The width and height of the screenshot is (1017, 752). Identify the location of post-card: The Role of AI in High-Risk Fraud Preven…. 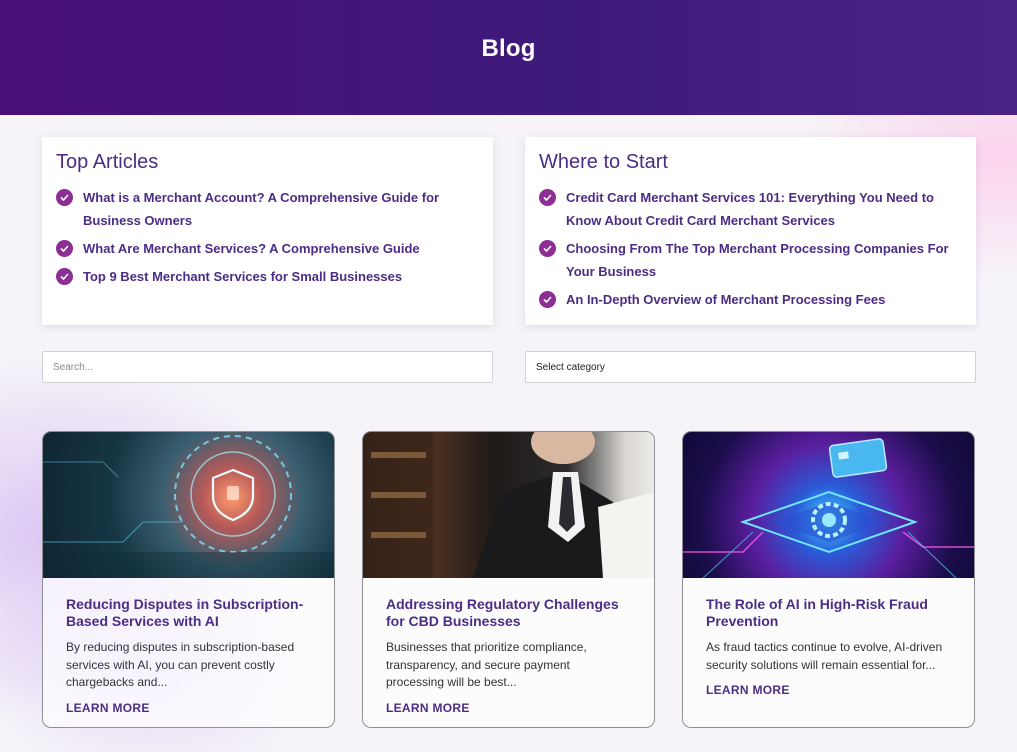
(828, 579).